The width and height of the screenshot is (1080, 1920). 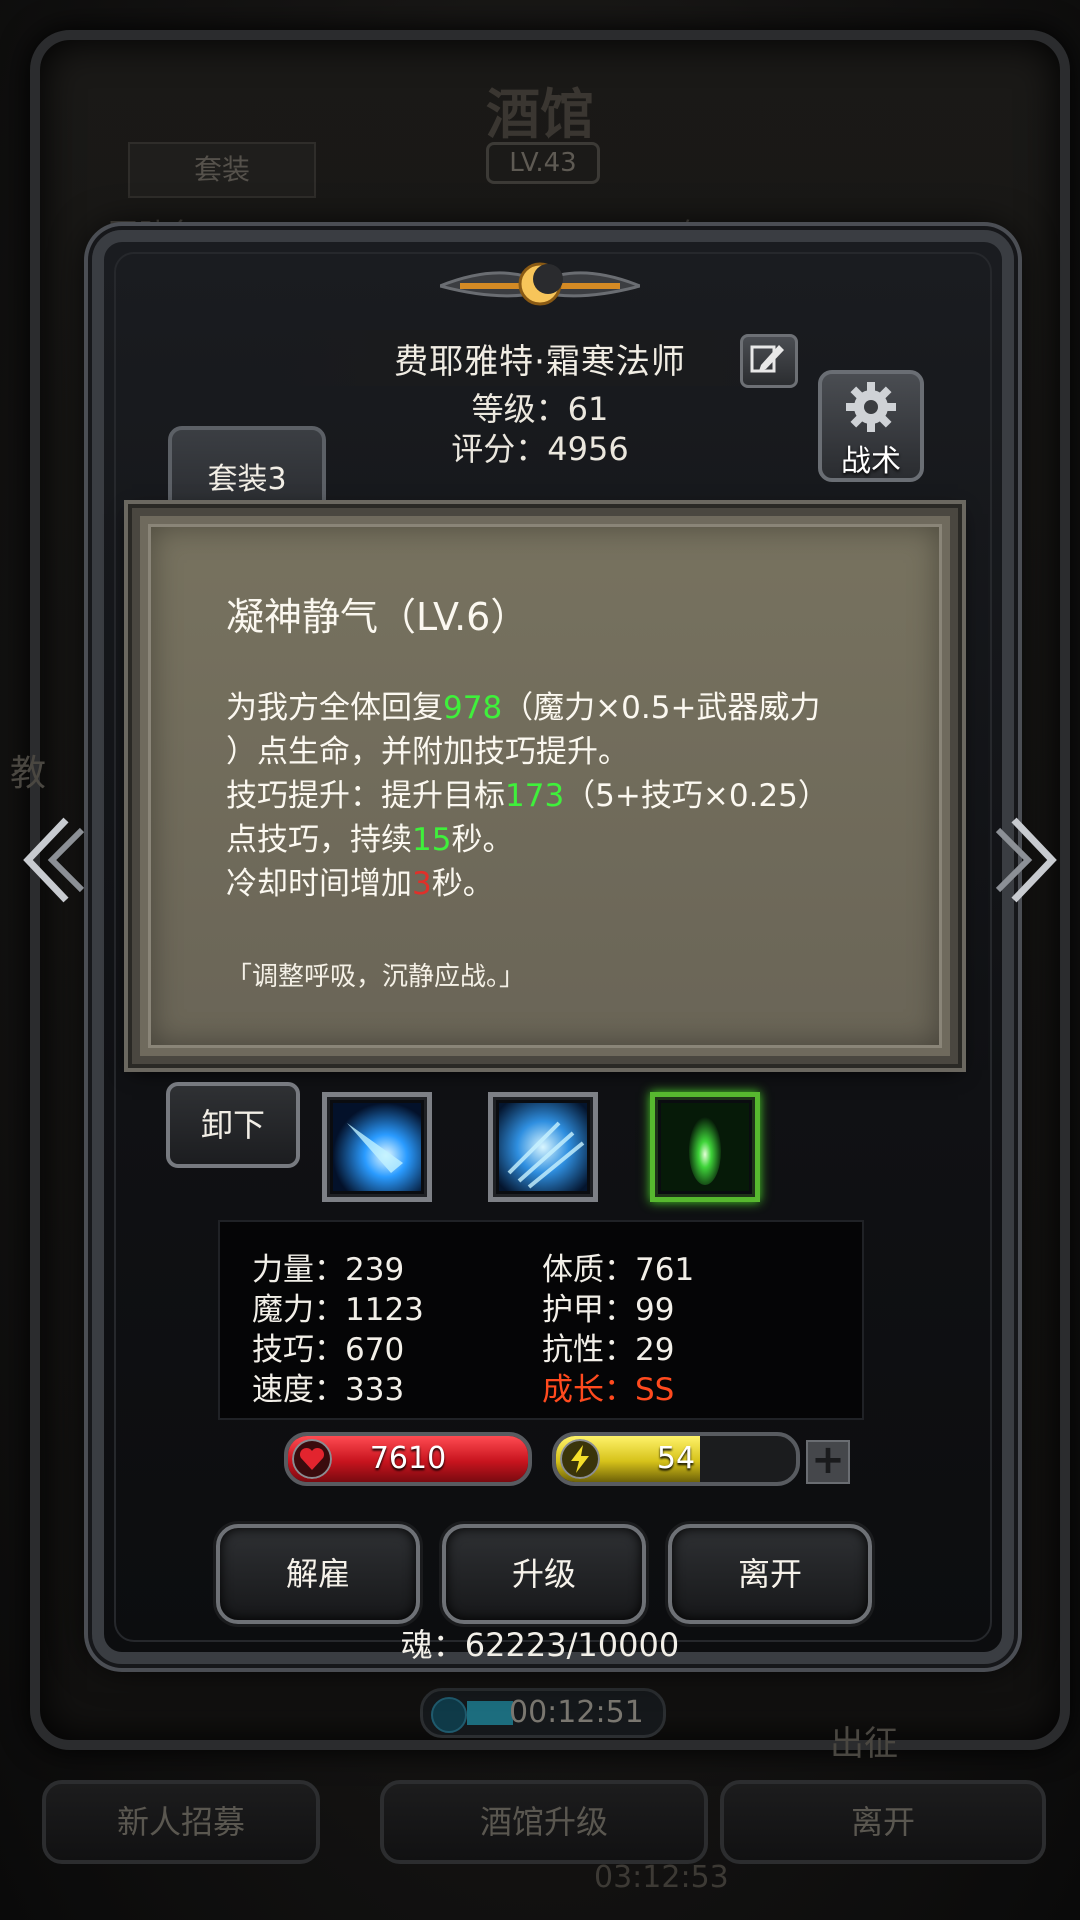 What do you see at coordinates (661, 1877) in the screenshot?
I see `bottom-timer: 03:12:53` at bounding box center [661, 1877].